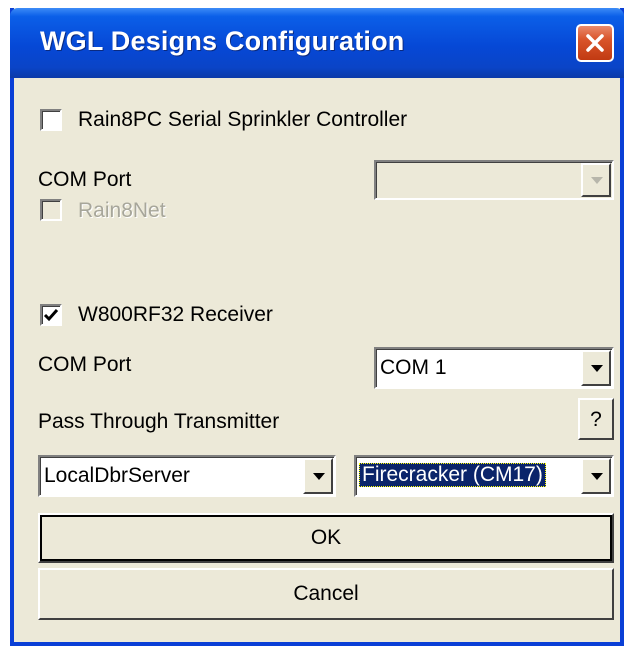 The height and width of the screenshot is (648, 632). What do you see at coordinates (159, 421) in the screenshot?
I see `pass-through-label: Pass Through Transmitter` at bounding box center [159, 421].